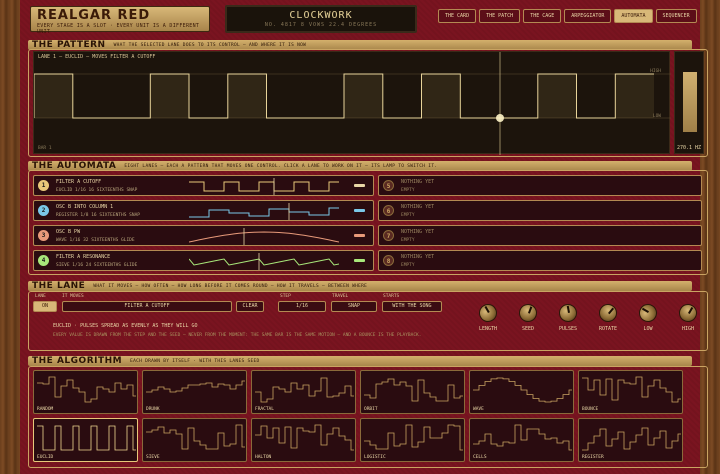  What do you see at coordinates (388, 185) in the screenshot?
I see `lane-lamp-5: 5` at bounding box center [388, 185].